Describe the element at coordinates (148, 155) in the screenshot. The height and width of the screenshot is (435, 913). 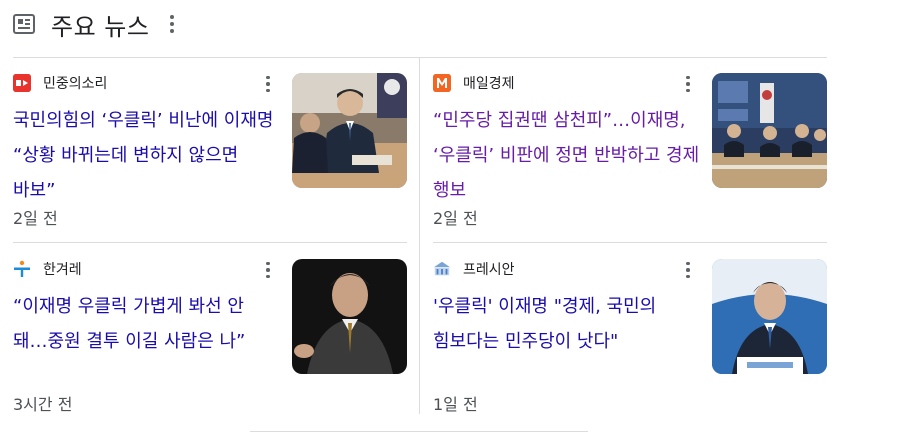
I see `headline-link: 국민의힘의 ‘우클릭’ 비난에 이재명 “상황 바뀌는데 변하지 않으면 바보”` at that location.